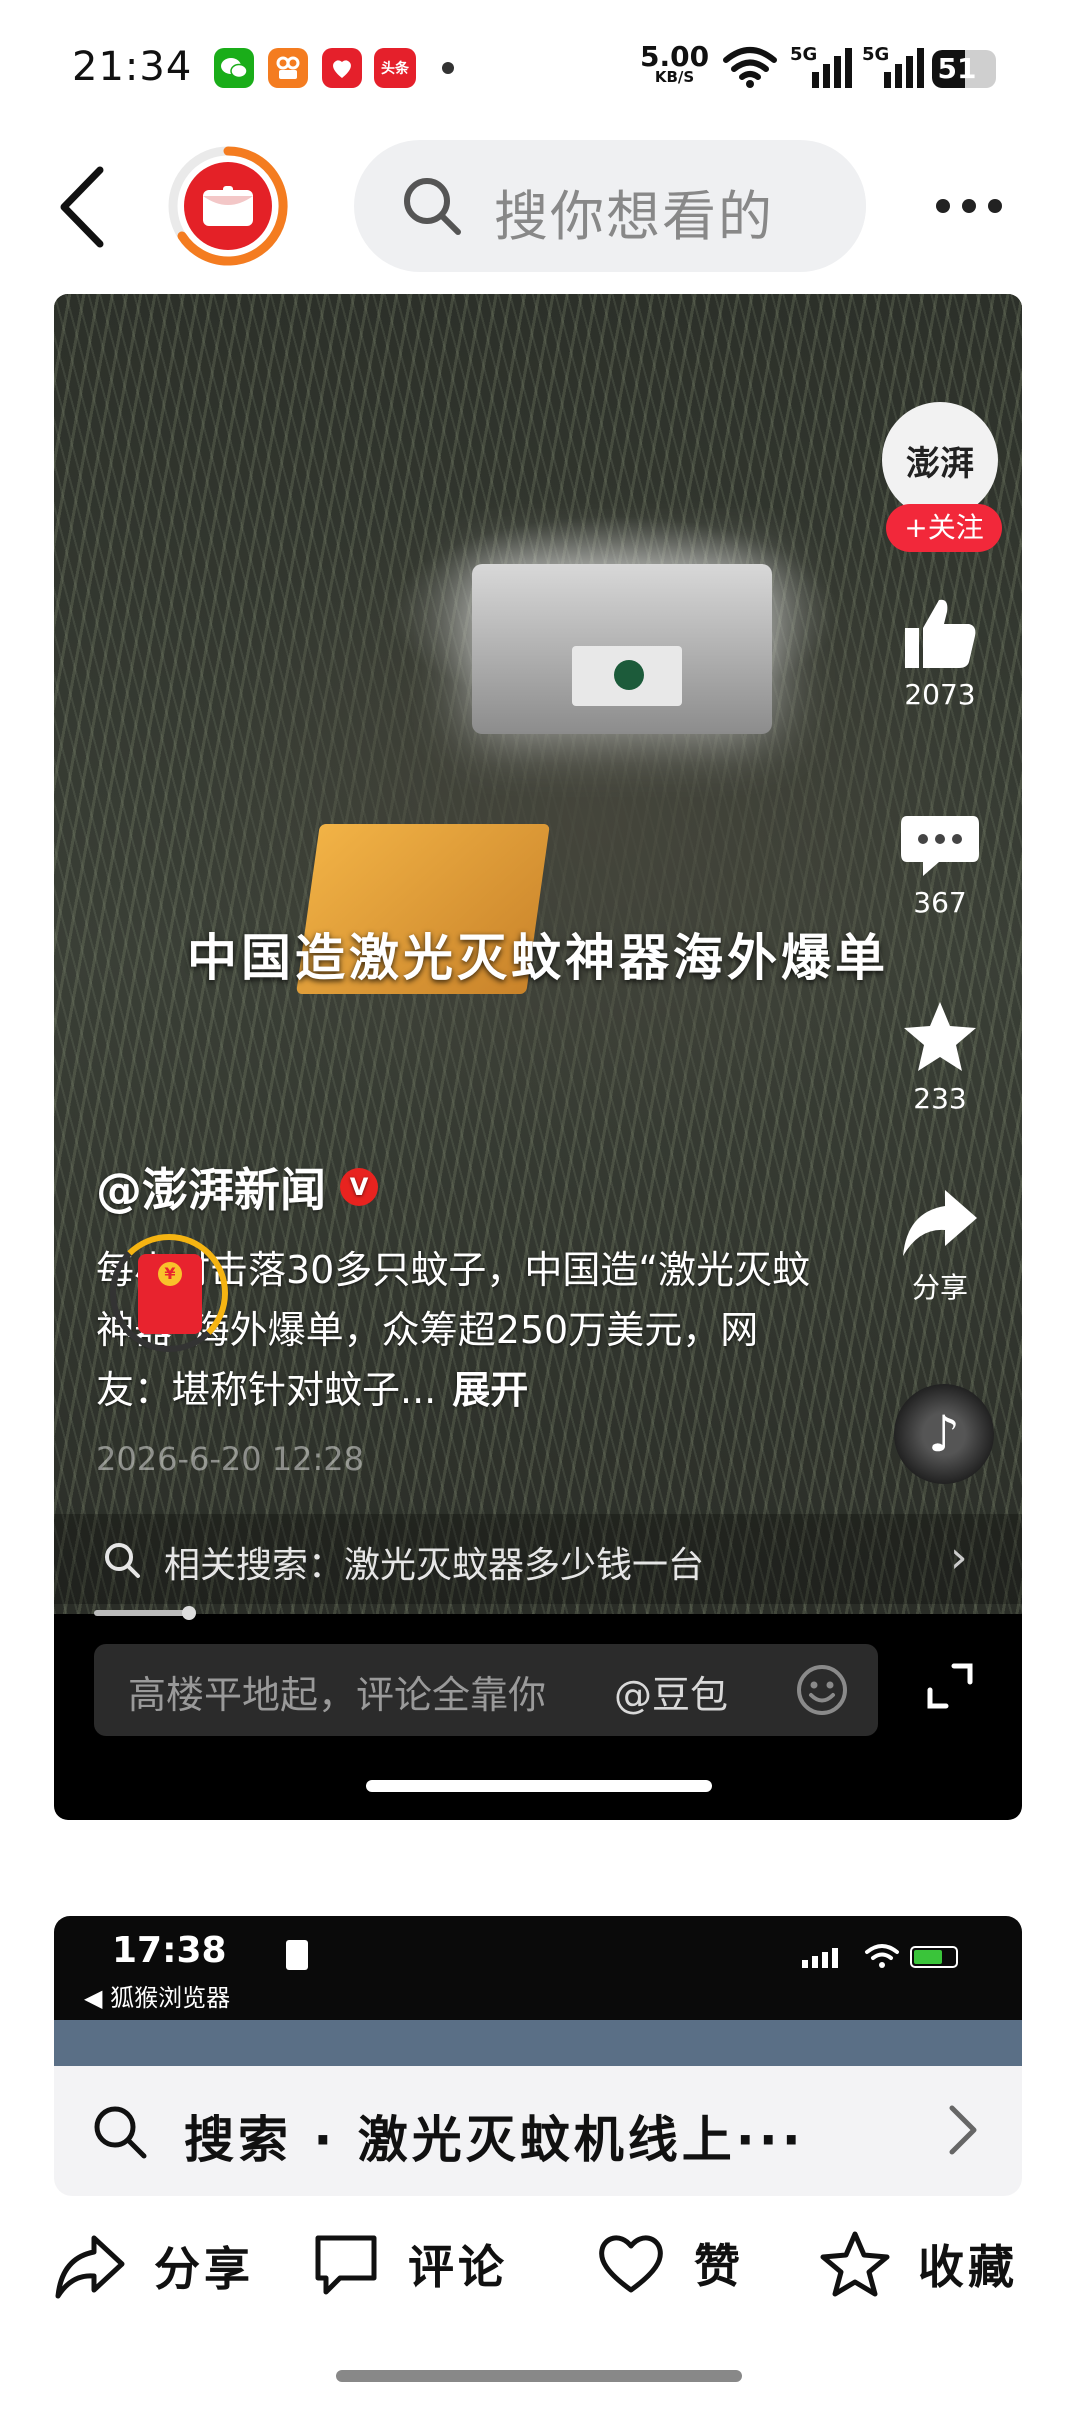 This screenshot has width=1080, height=2412. I want to click on share-icon, so click(90, 2267).